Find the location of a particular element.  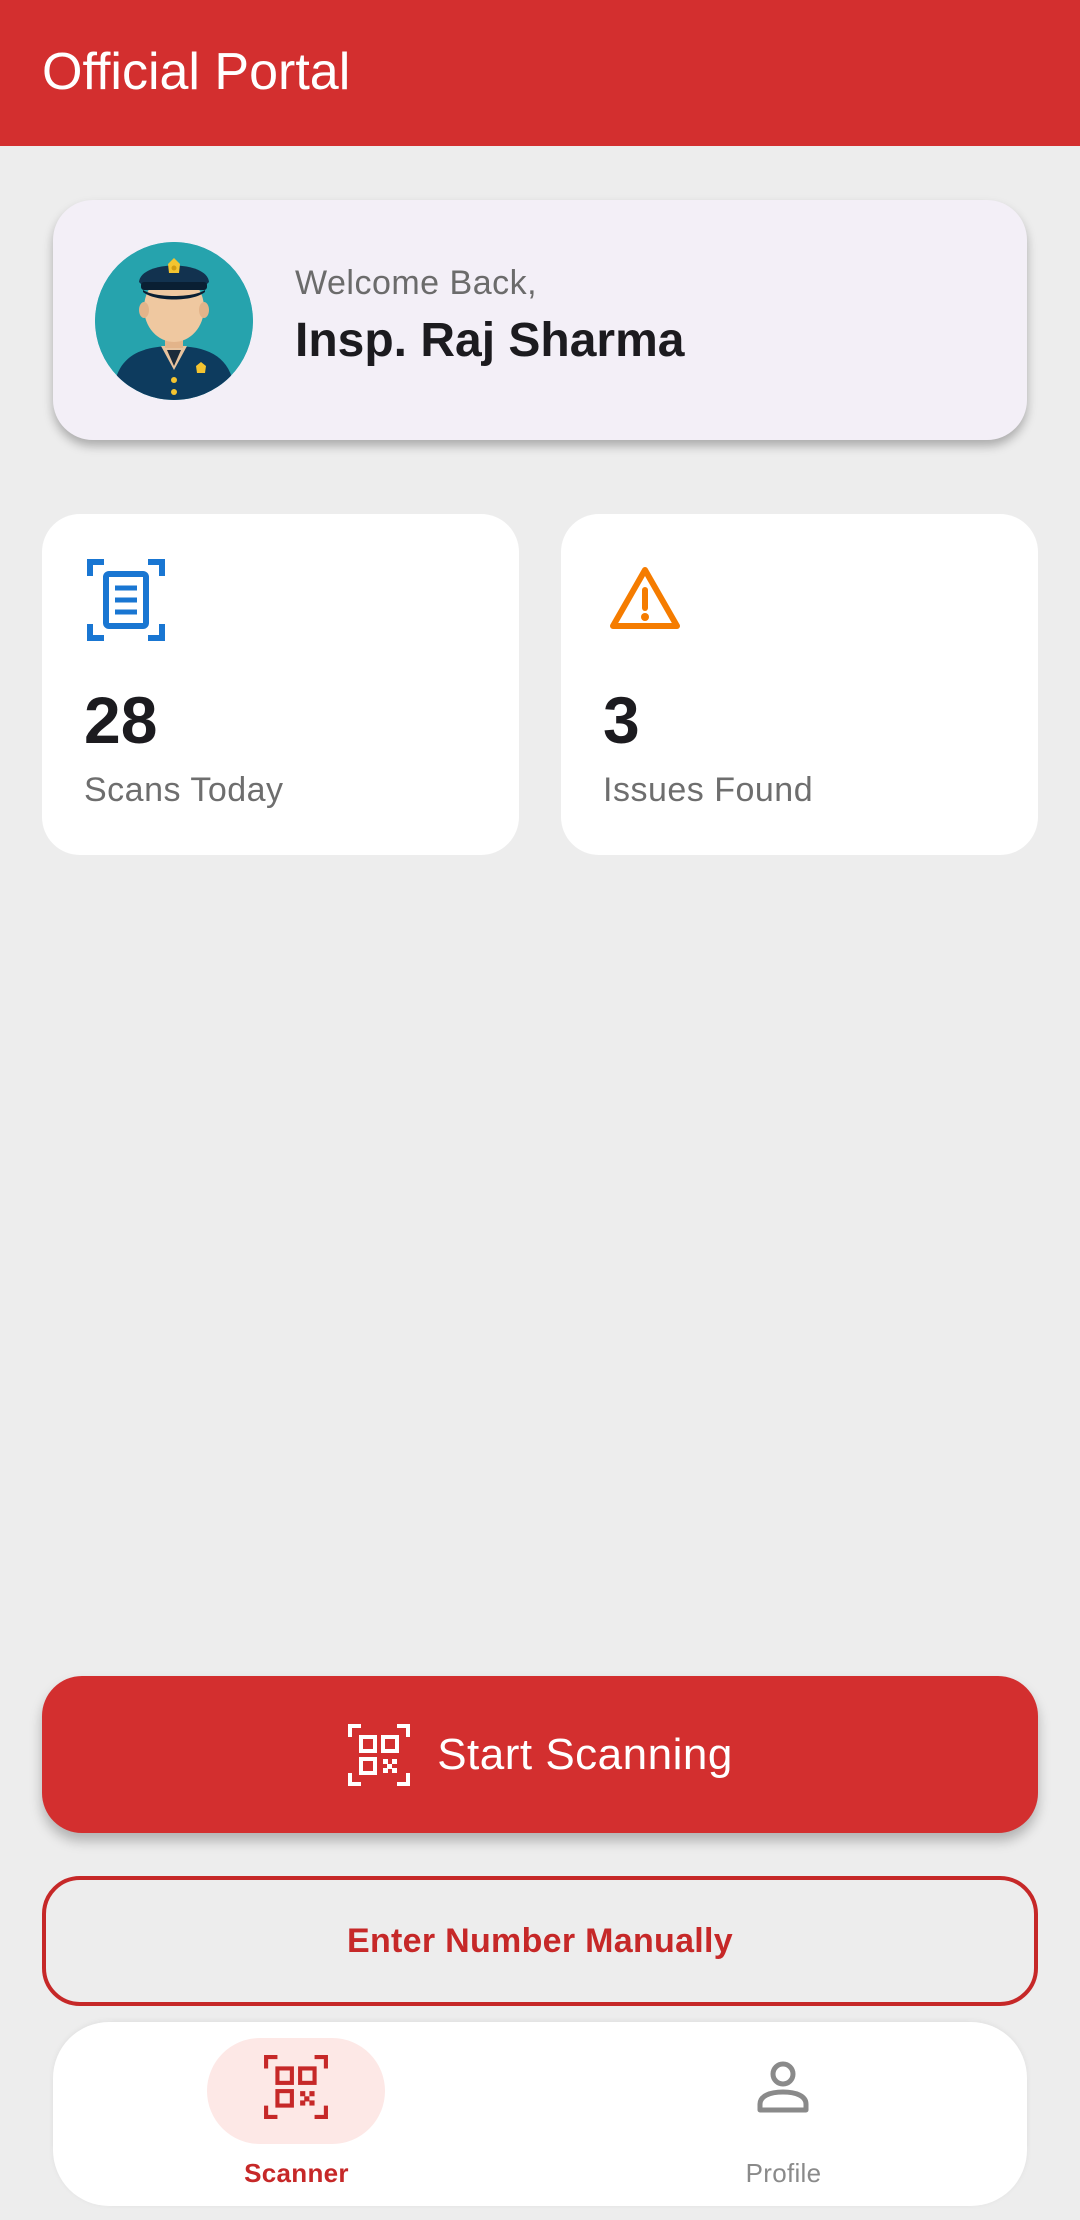

start-scanning-button: Start Scanning is located at coordinates (540, 1754).